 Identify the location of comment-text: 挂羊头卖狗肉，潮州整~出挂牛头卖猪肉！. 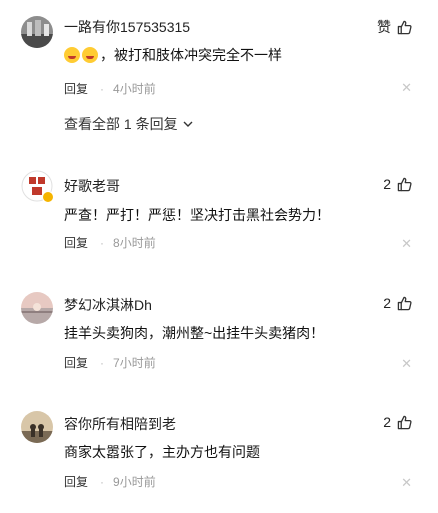
(194, 333).